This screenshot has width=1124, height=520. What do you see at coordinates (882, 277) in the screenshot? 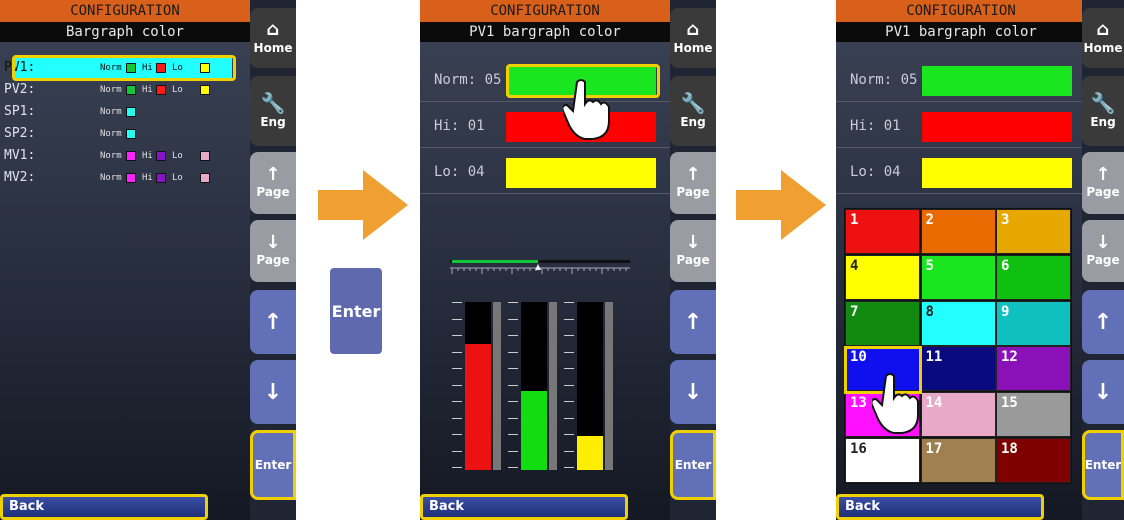
I see `palette-color-4: 4` at bounding box center [882, 277].